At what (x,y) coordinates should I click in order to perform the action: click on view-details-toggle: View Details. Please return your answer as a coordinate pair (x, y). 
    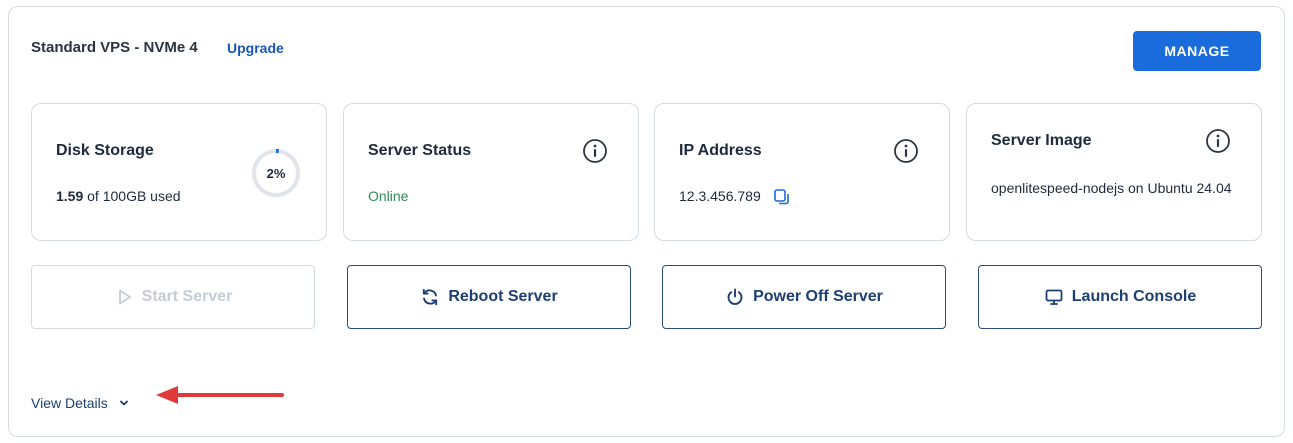
    Looking at the image, I should click on (80, 403).